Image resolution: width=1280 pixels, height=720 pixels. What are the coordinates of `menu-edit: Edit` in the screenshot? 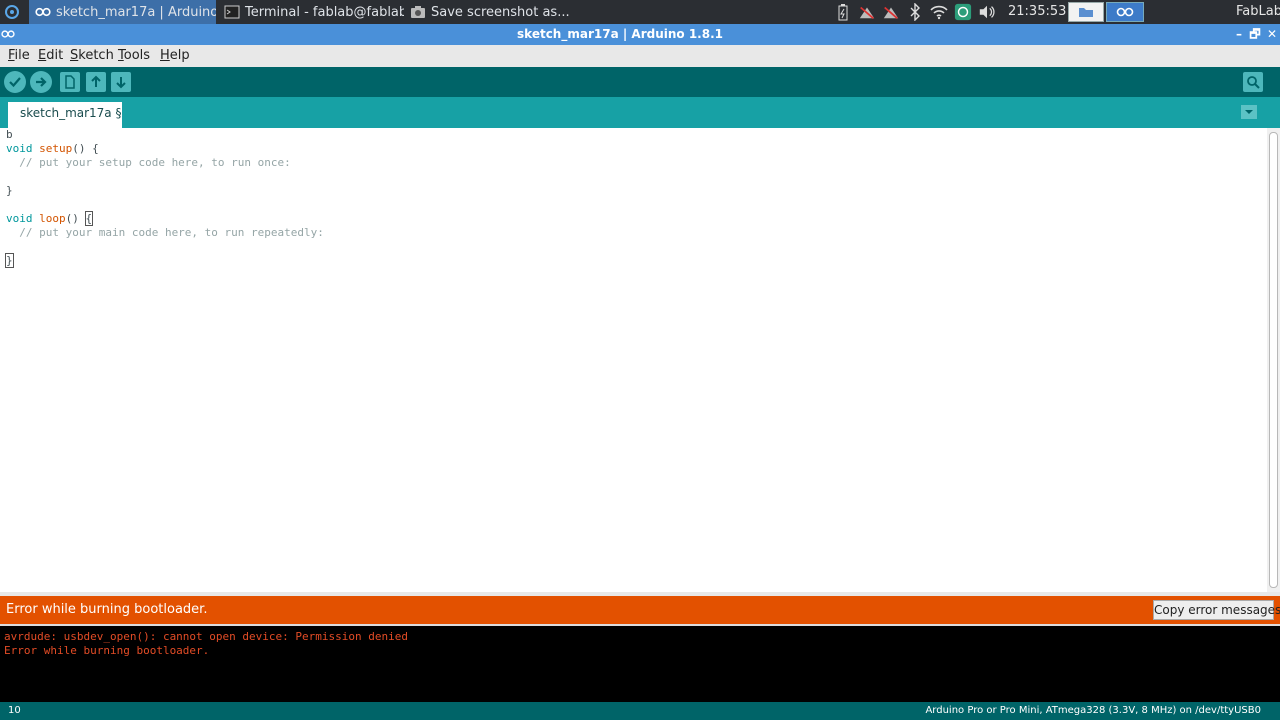 It's located at (50, 56).